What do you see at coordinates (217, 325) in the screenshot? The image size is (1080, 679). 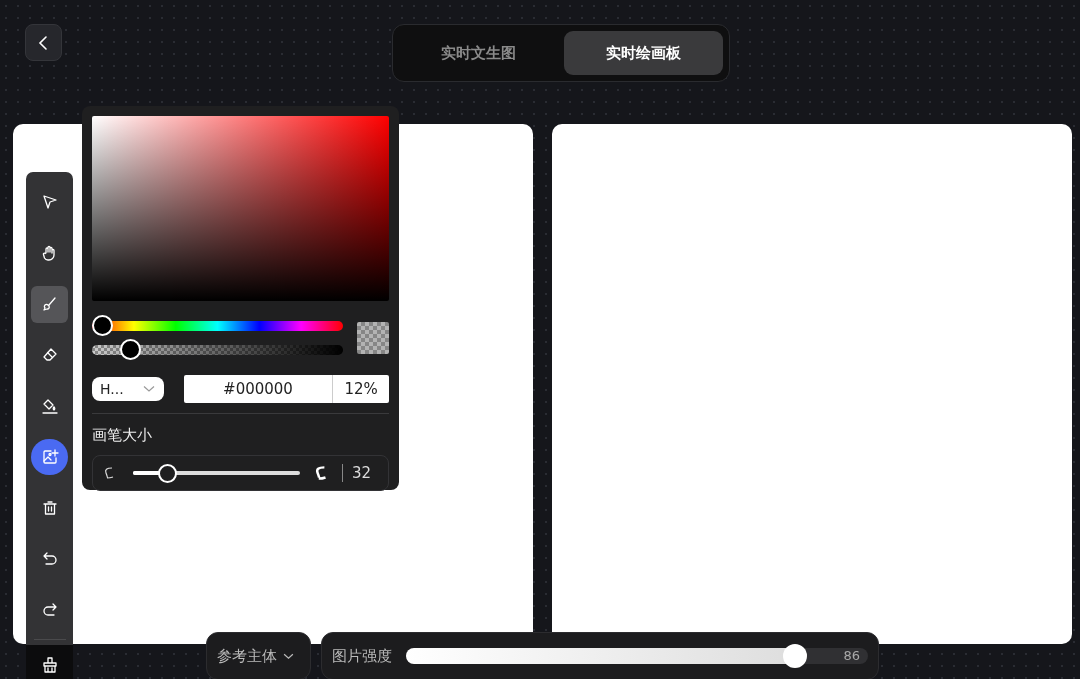 I see `hue-slider` at bounding box center [217, 325].